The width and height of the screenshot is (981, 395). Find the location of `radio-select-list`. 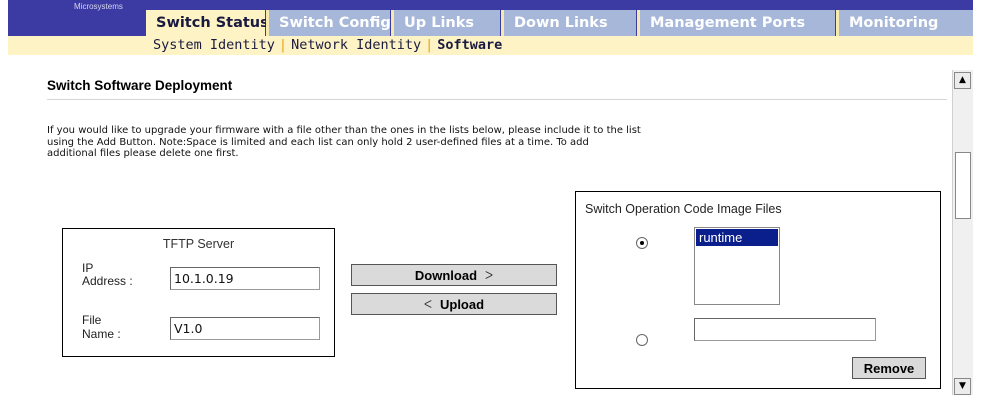

radio-select-list is located at coordinates (642, 243).